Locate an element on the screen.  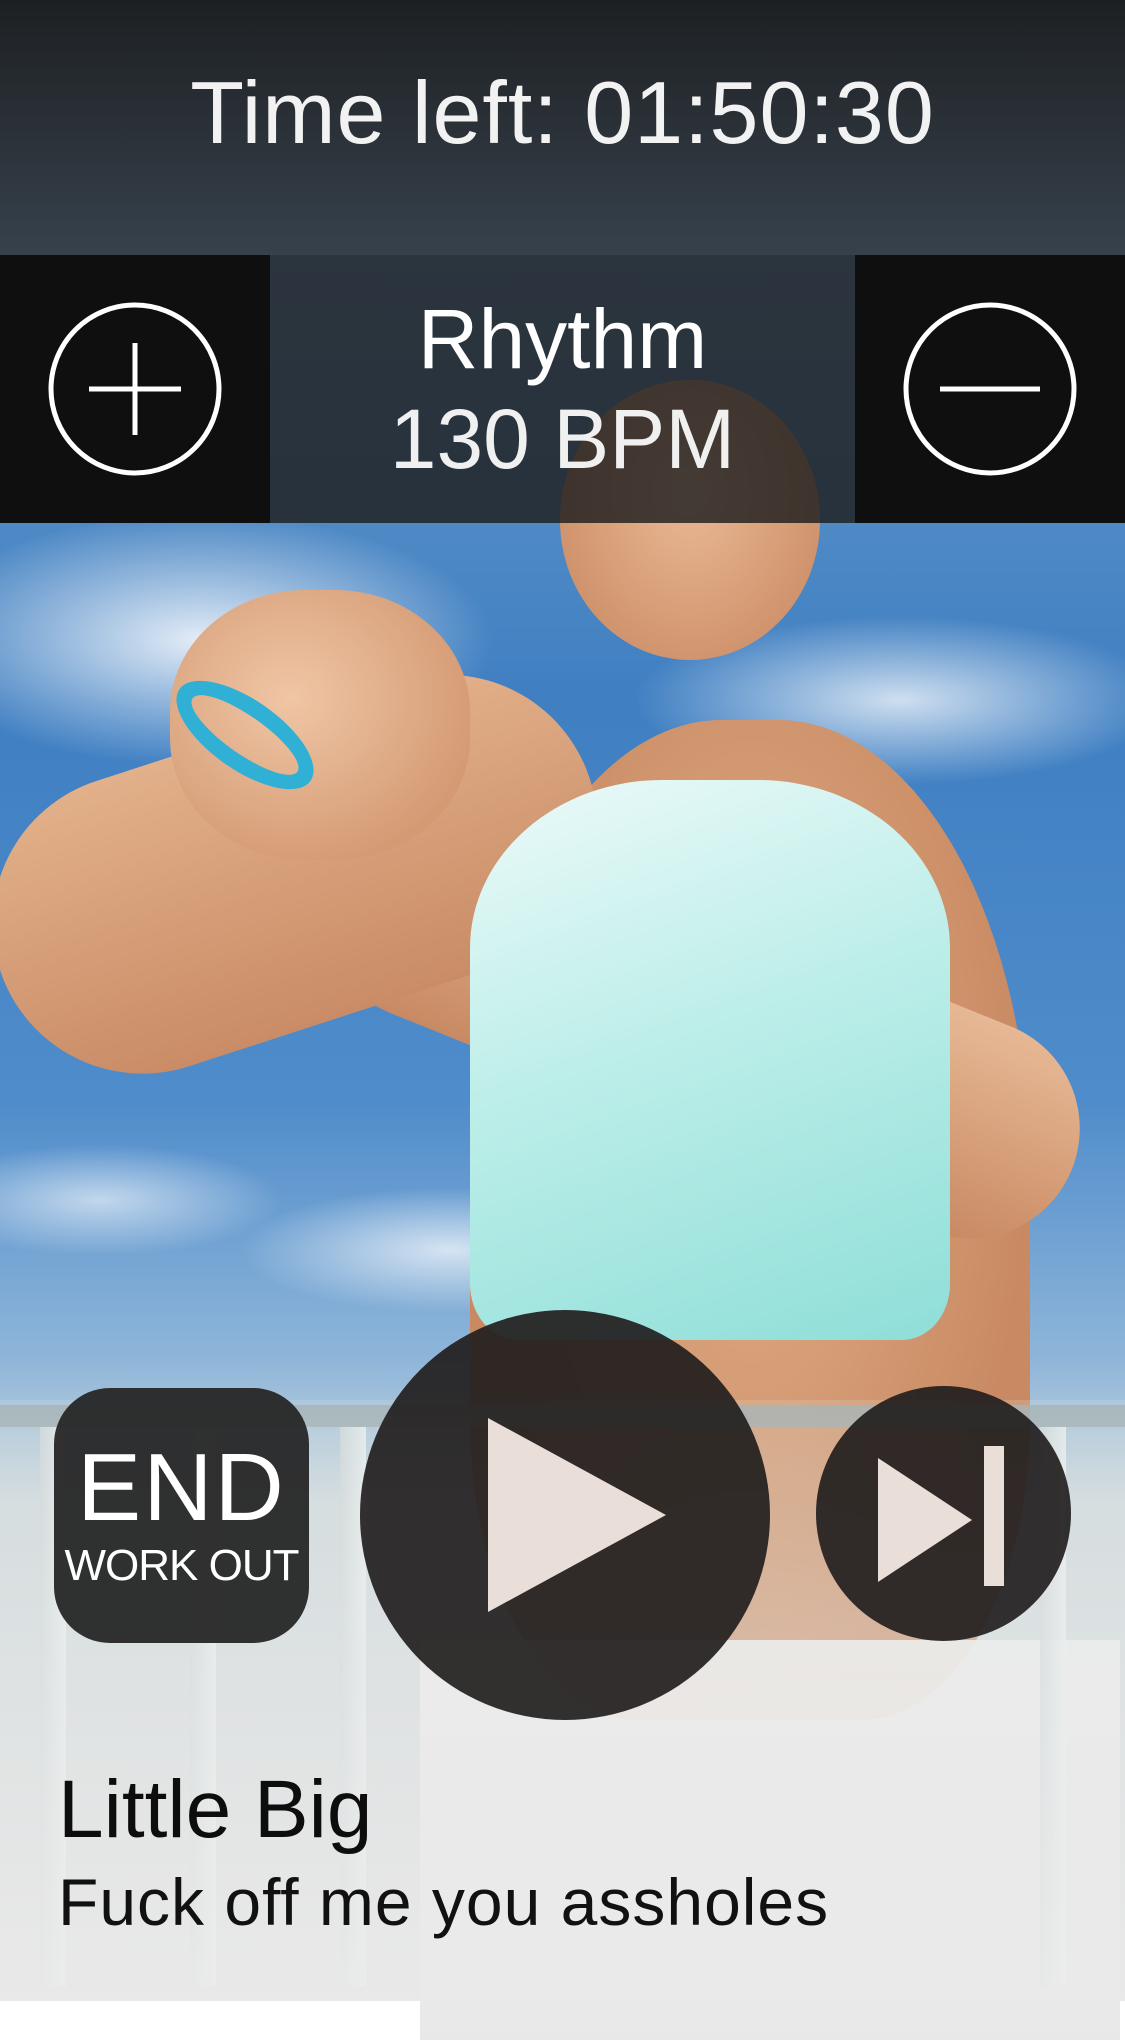
minus-circle-icon is located at coordinates (990, 389).